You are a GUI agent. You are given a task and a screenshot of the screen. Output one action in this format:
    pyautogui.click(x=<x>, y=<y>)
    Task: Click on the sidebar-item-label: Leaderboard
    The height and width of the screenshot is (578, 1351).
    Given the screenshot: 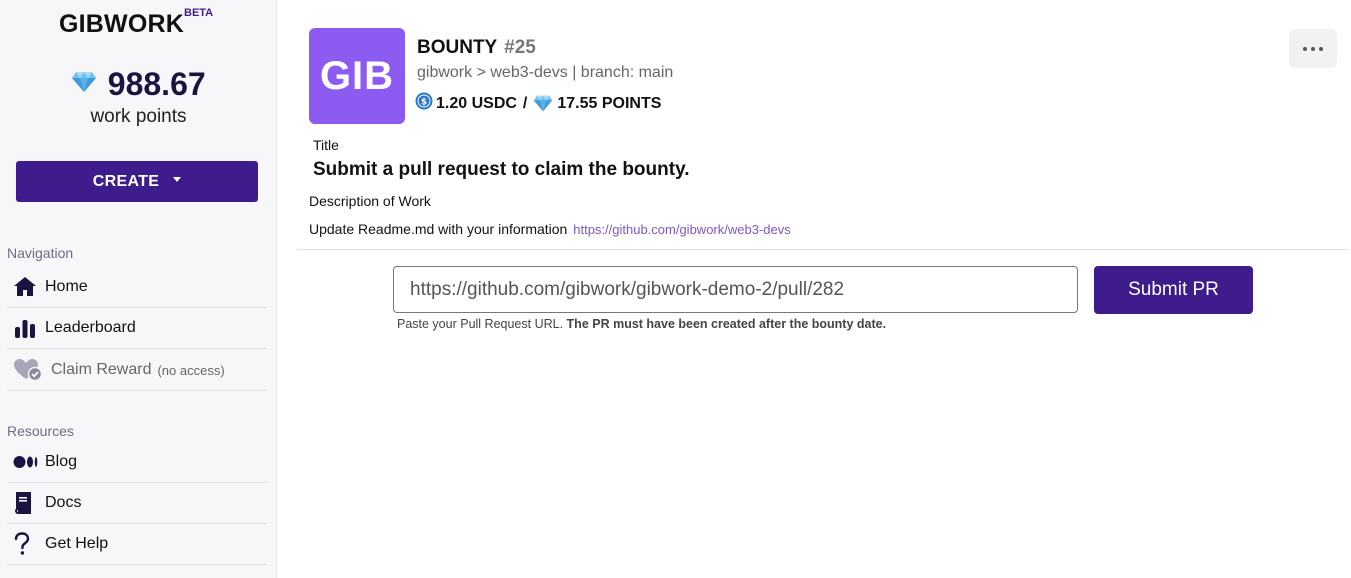 What is the action you would take?
    pyautogui.click(x=90, y=327)
    